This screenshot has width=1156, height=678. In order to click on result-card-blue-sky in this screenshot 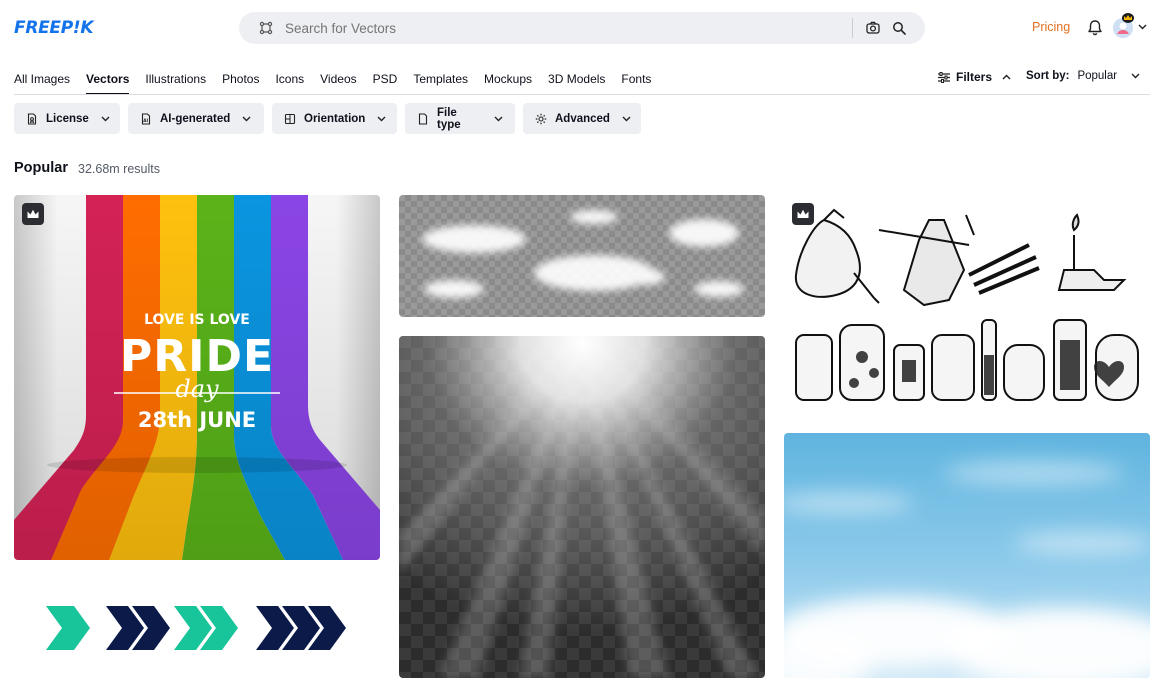, I will do `click(967, 555)`.